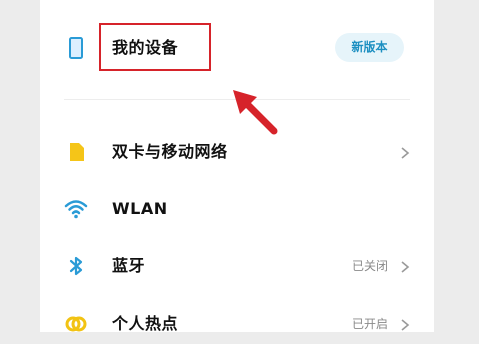 The image size is (479, 344). What do you see at coordinates (255, 112) in the screenshot?
I see `annotation-arrow-icon` at bounding box center [255, 112].